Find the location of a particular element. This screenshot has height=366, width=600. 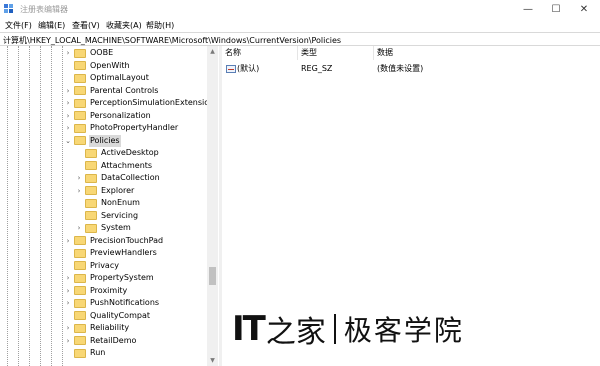

collapse-arrow-icon: ⌄ is located at coordinates (68, 141).